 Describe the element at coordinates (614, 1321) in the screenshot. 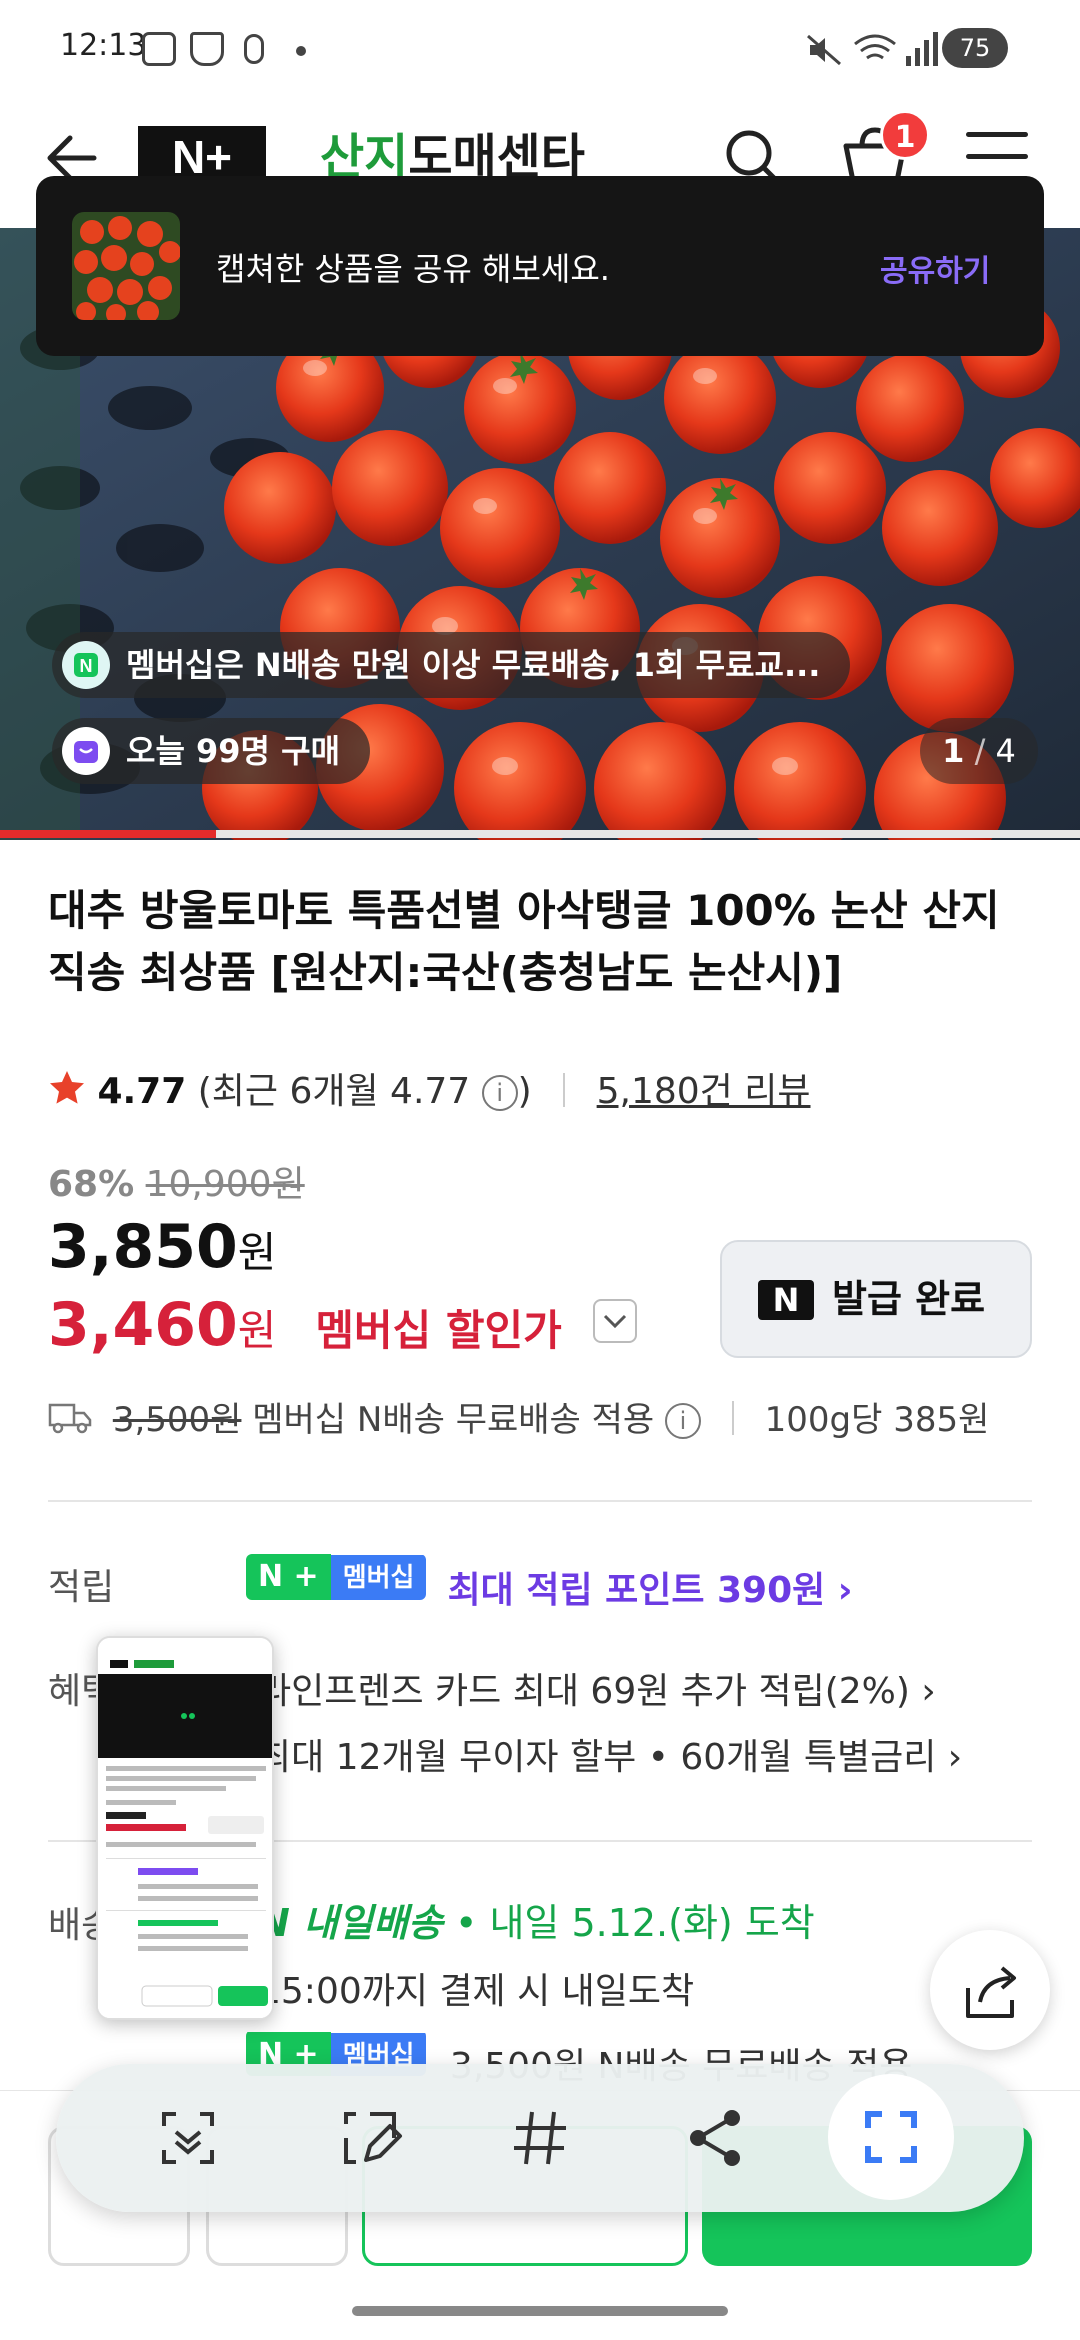

I see `chevron-down-icon` at that location.